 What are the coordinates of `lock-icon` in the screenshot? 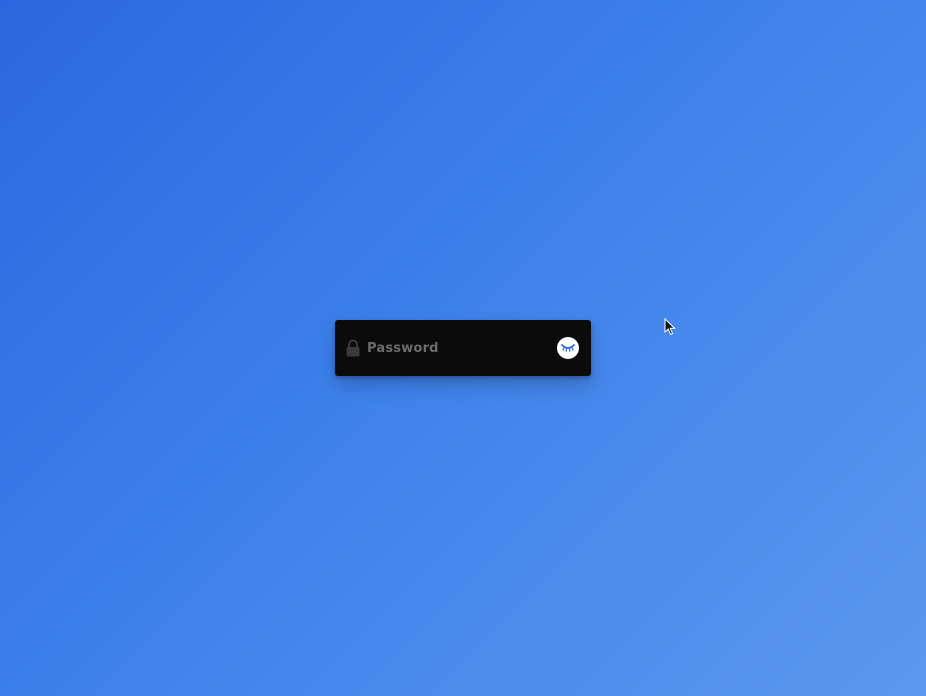 It's located at (353, 348).